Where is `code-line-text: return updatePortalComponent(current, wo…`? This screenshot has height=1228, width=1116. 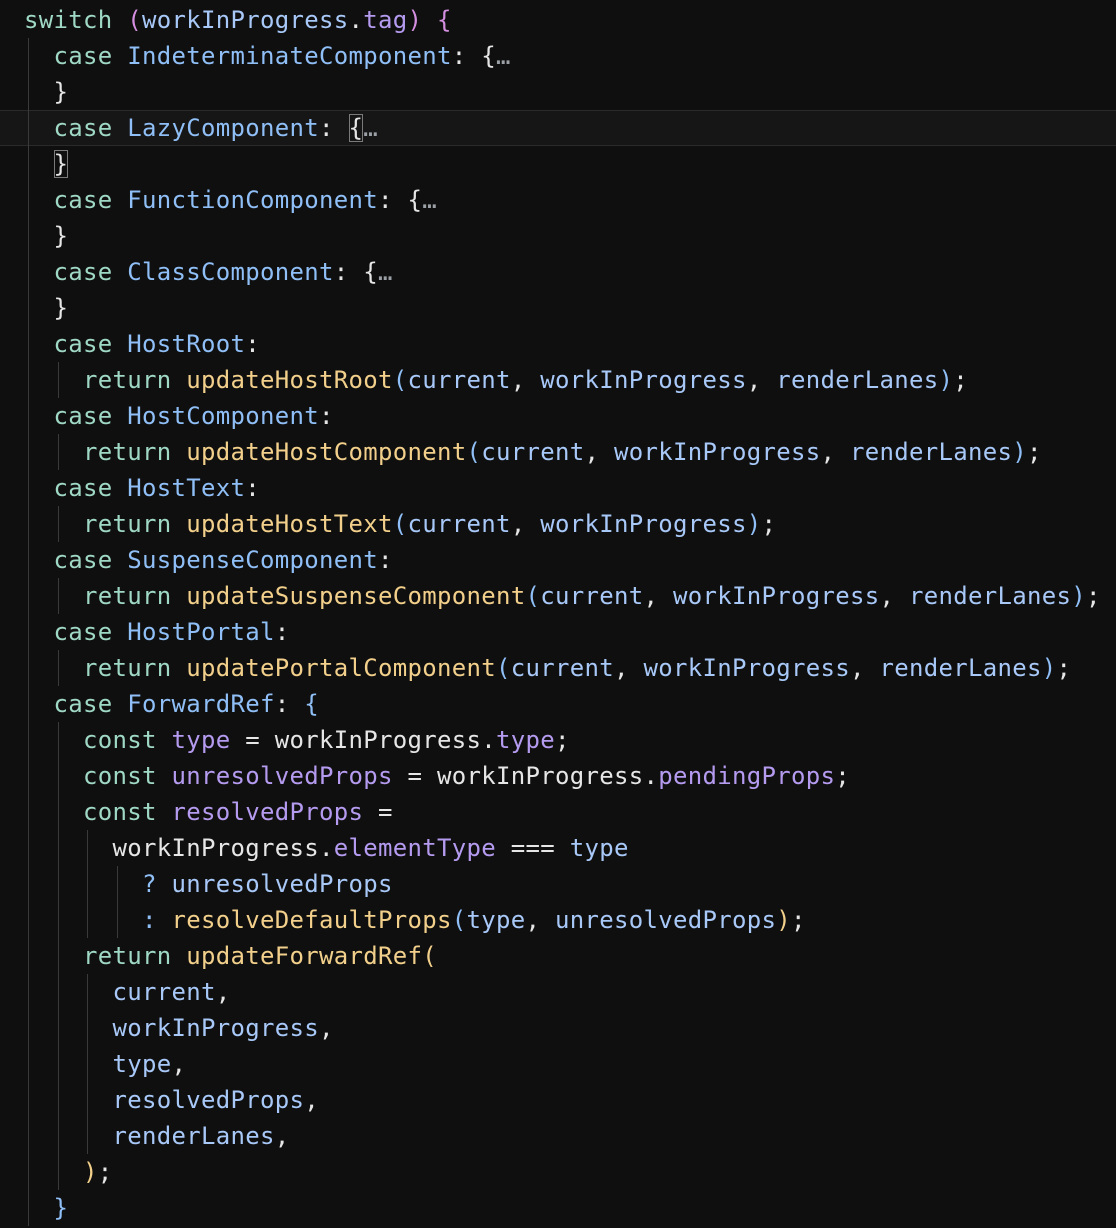
code-line-text: return updatePortalComponent(current, wo… is located at coordinates (577, 668).